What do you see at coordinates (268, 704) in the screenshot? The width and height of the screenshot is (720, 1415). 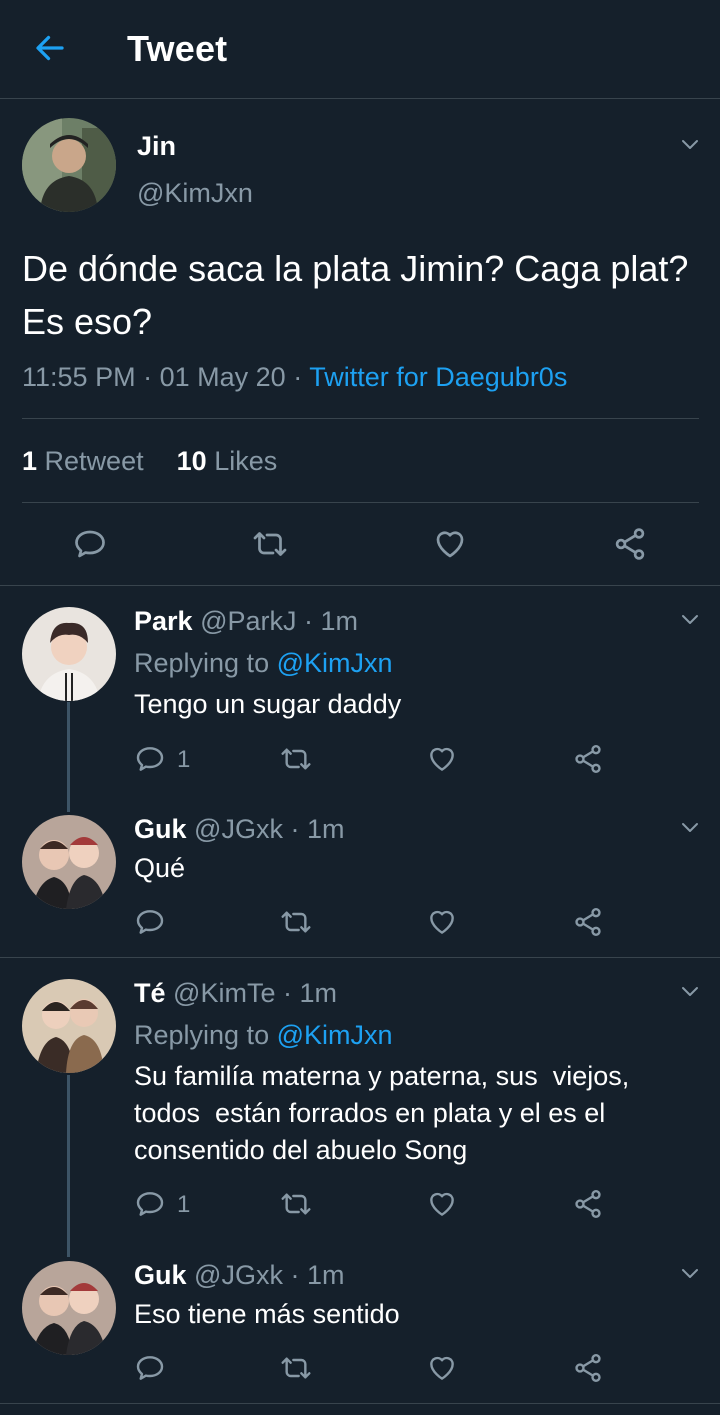 I see `reply-text: Tengo un sugar daddy` at bounding box center [268, 704].